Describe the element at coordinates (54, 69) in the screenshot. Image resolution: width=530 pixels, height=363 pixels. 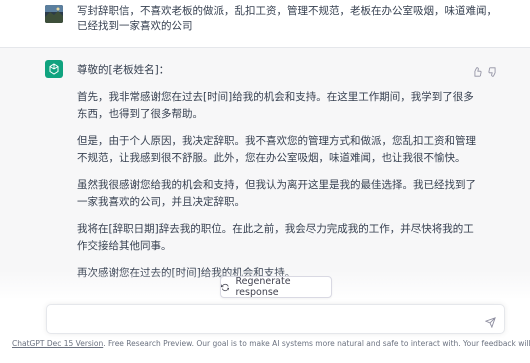
I see `openai-logo` at that location.